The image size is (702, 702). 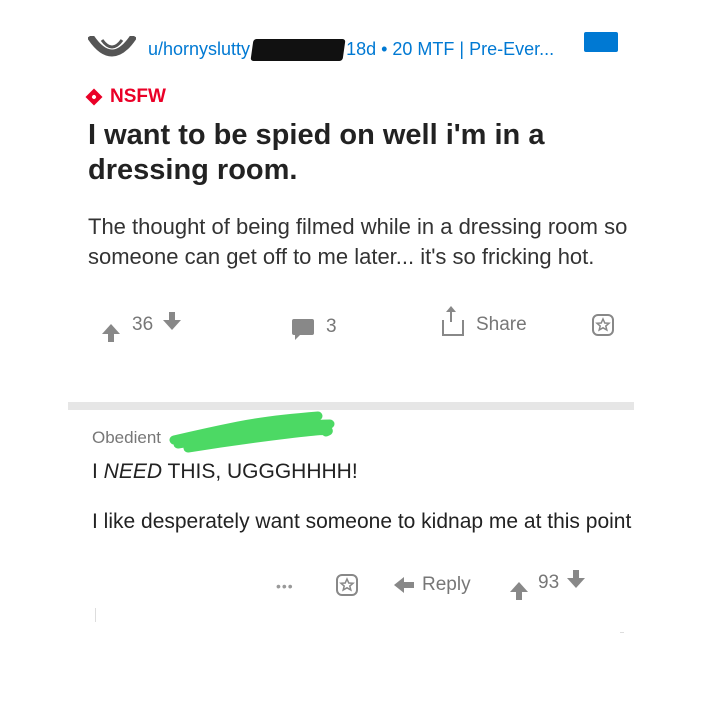 What do you see at coordinates (453, 321) in the screenshot?
I see `share-icon` at bounding box center [453, 321].